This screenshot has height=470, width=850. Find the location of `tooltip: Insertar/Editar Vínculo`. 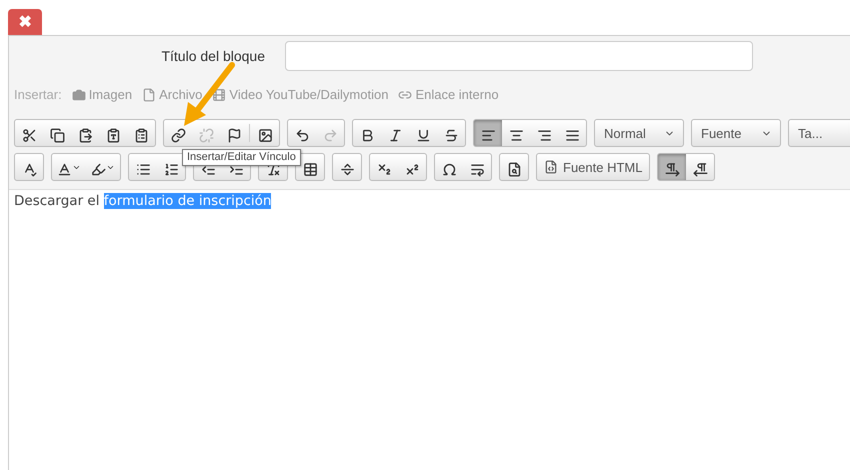

tooltip: Insertar/Editar Vínculo is located at coordinates (241, 157).